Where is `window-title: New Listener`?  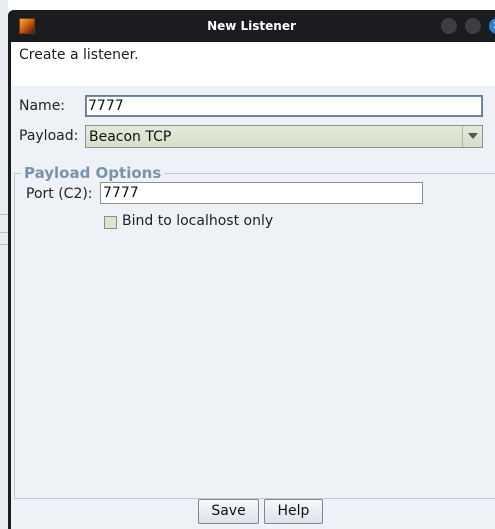
window-title: New Listener is located at coordinates (251, 26).